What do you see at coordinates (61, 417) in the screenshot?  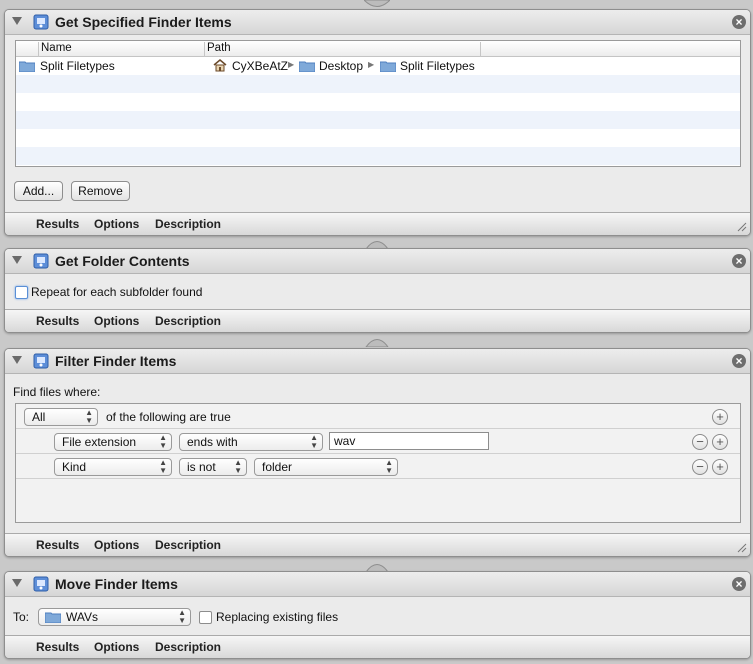 I see `match-popup: All ▲ ▼` at bounding box center [61, 417].